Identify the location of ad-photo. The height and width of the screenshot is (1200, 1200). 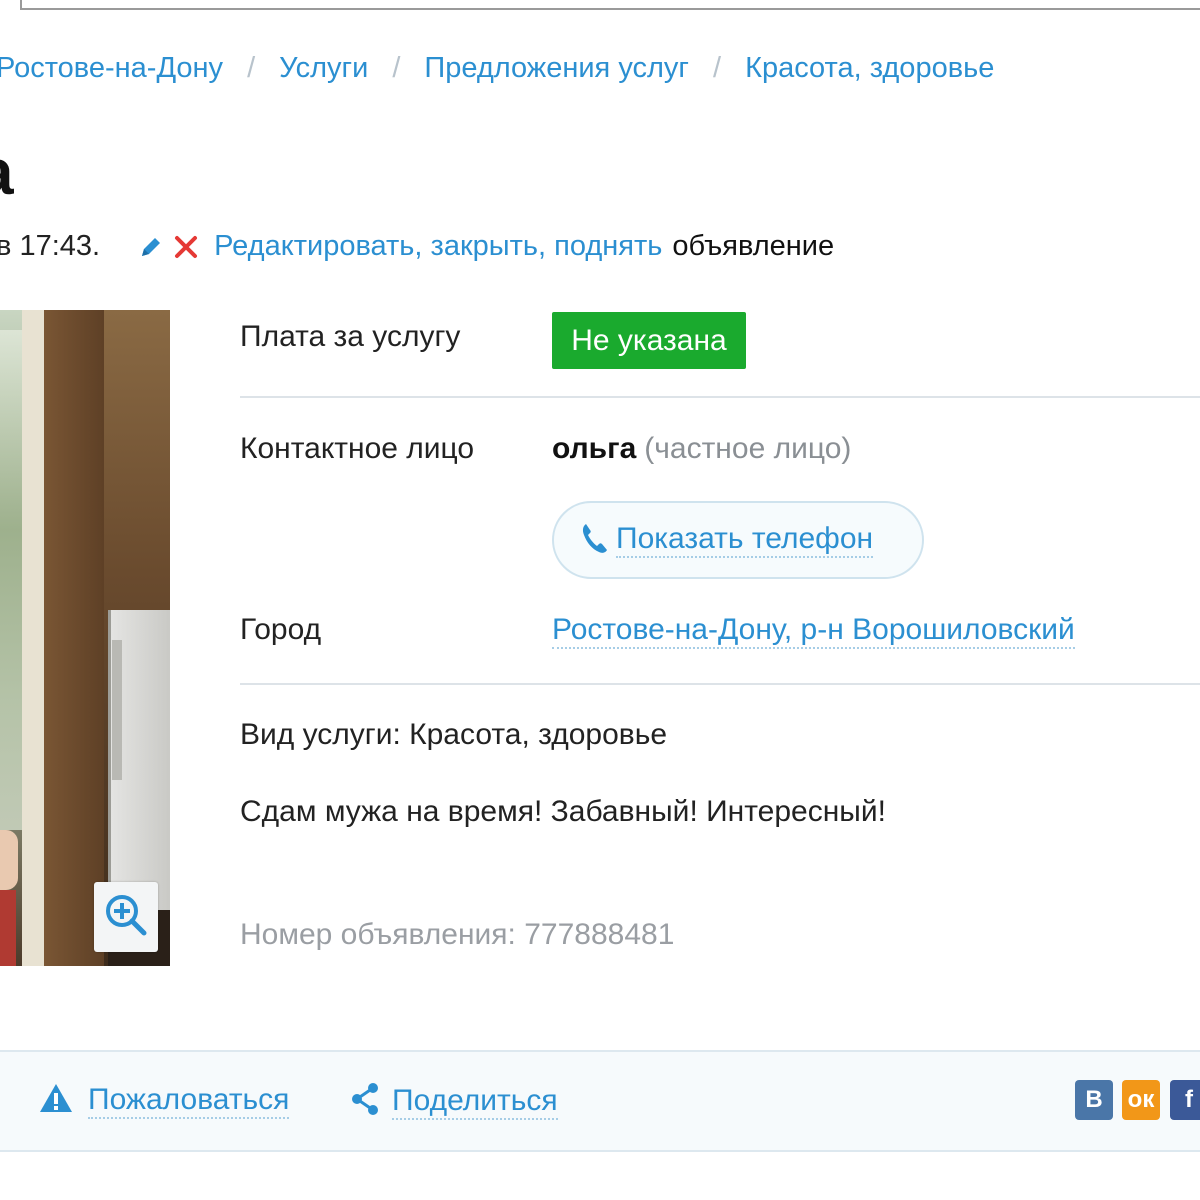
(85, 638).